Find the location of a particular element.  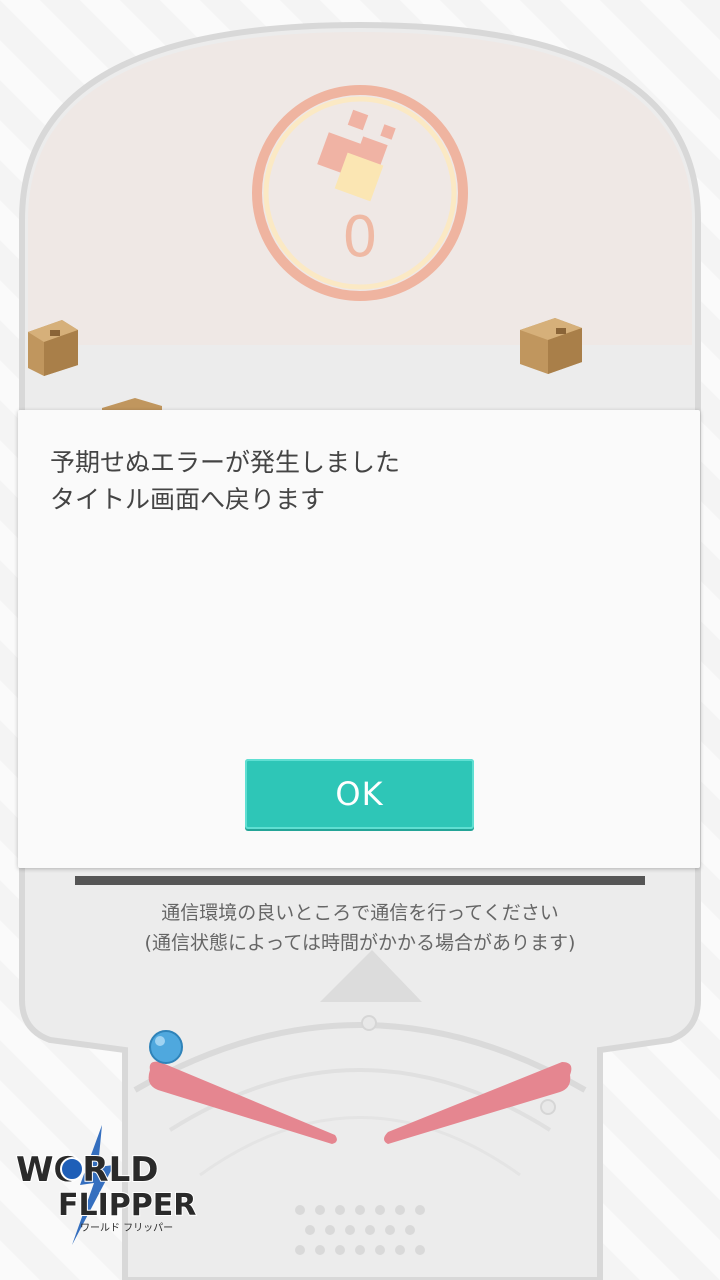

counter-value: 0 is located at coordinates (360, 237).